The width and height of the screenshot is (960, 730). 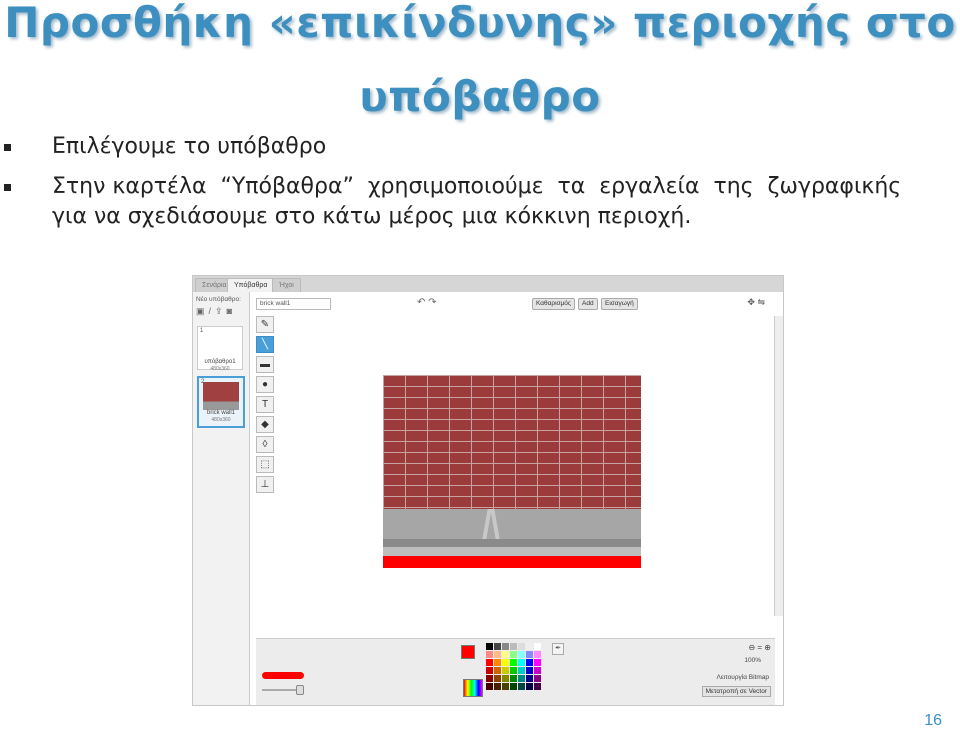 I want to click on backdrop-name: brick wall1, so click(x=220, y=413).